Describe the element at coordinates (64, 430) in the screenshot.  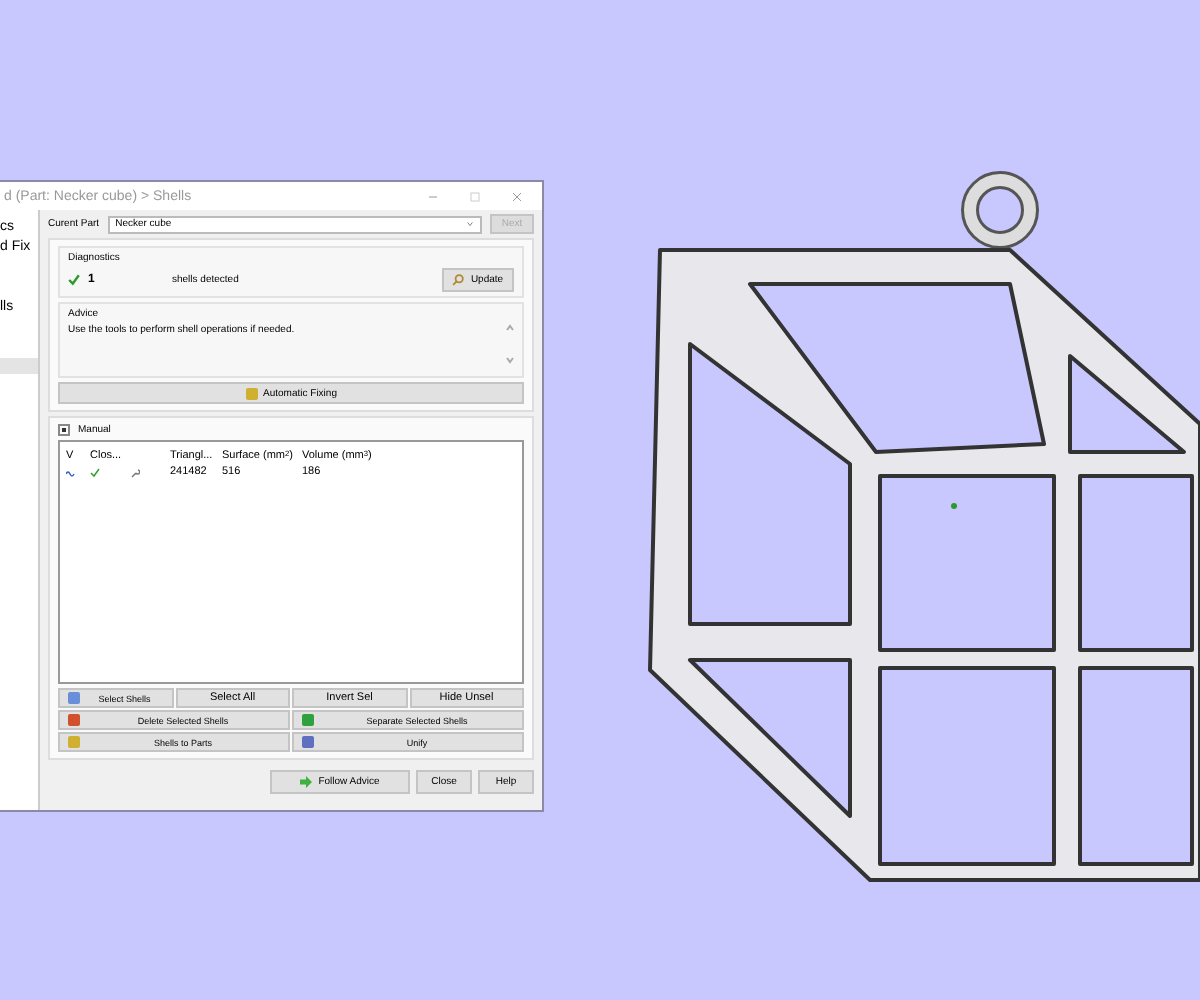
I see `expand-toggle` at that location.